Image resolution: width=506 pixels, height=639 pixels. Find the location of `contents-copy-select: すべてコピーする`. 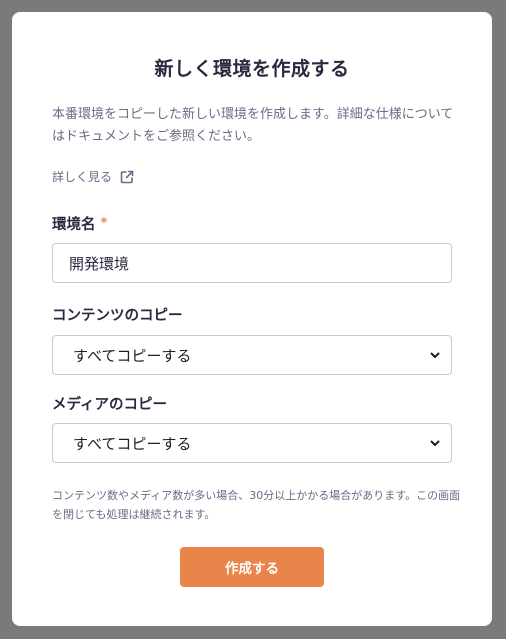

contents-copy-select: すべてコピーする is located at coordinates (252, 355).